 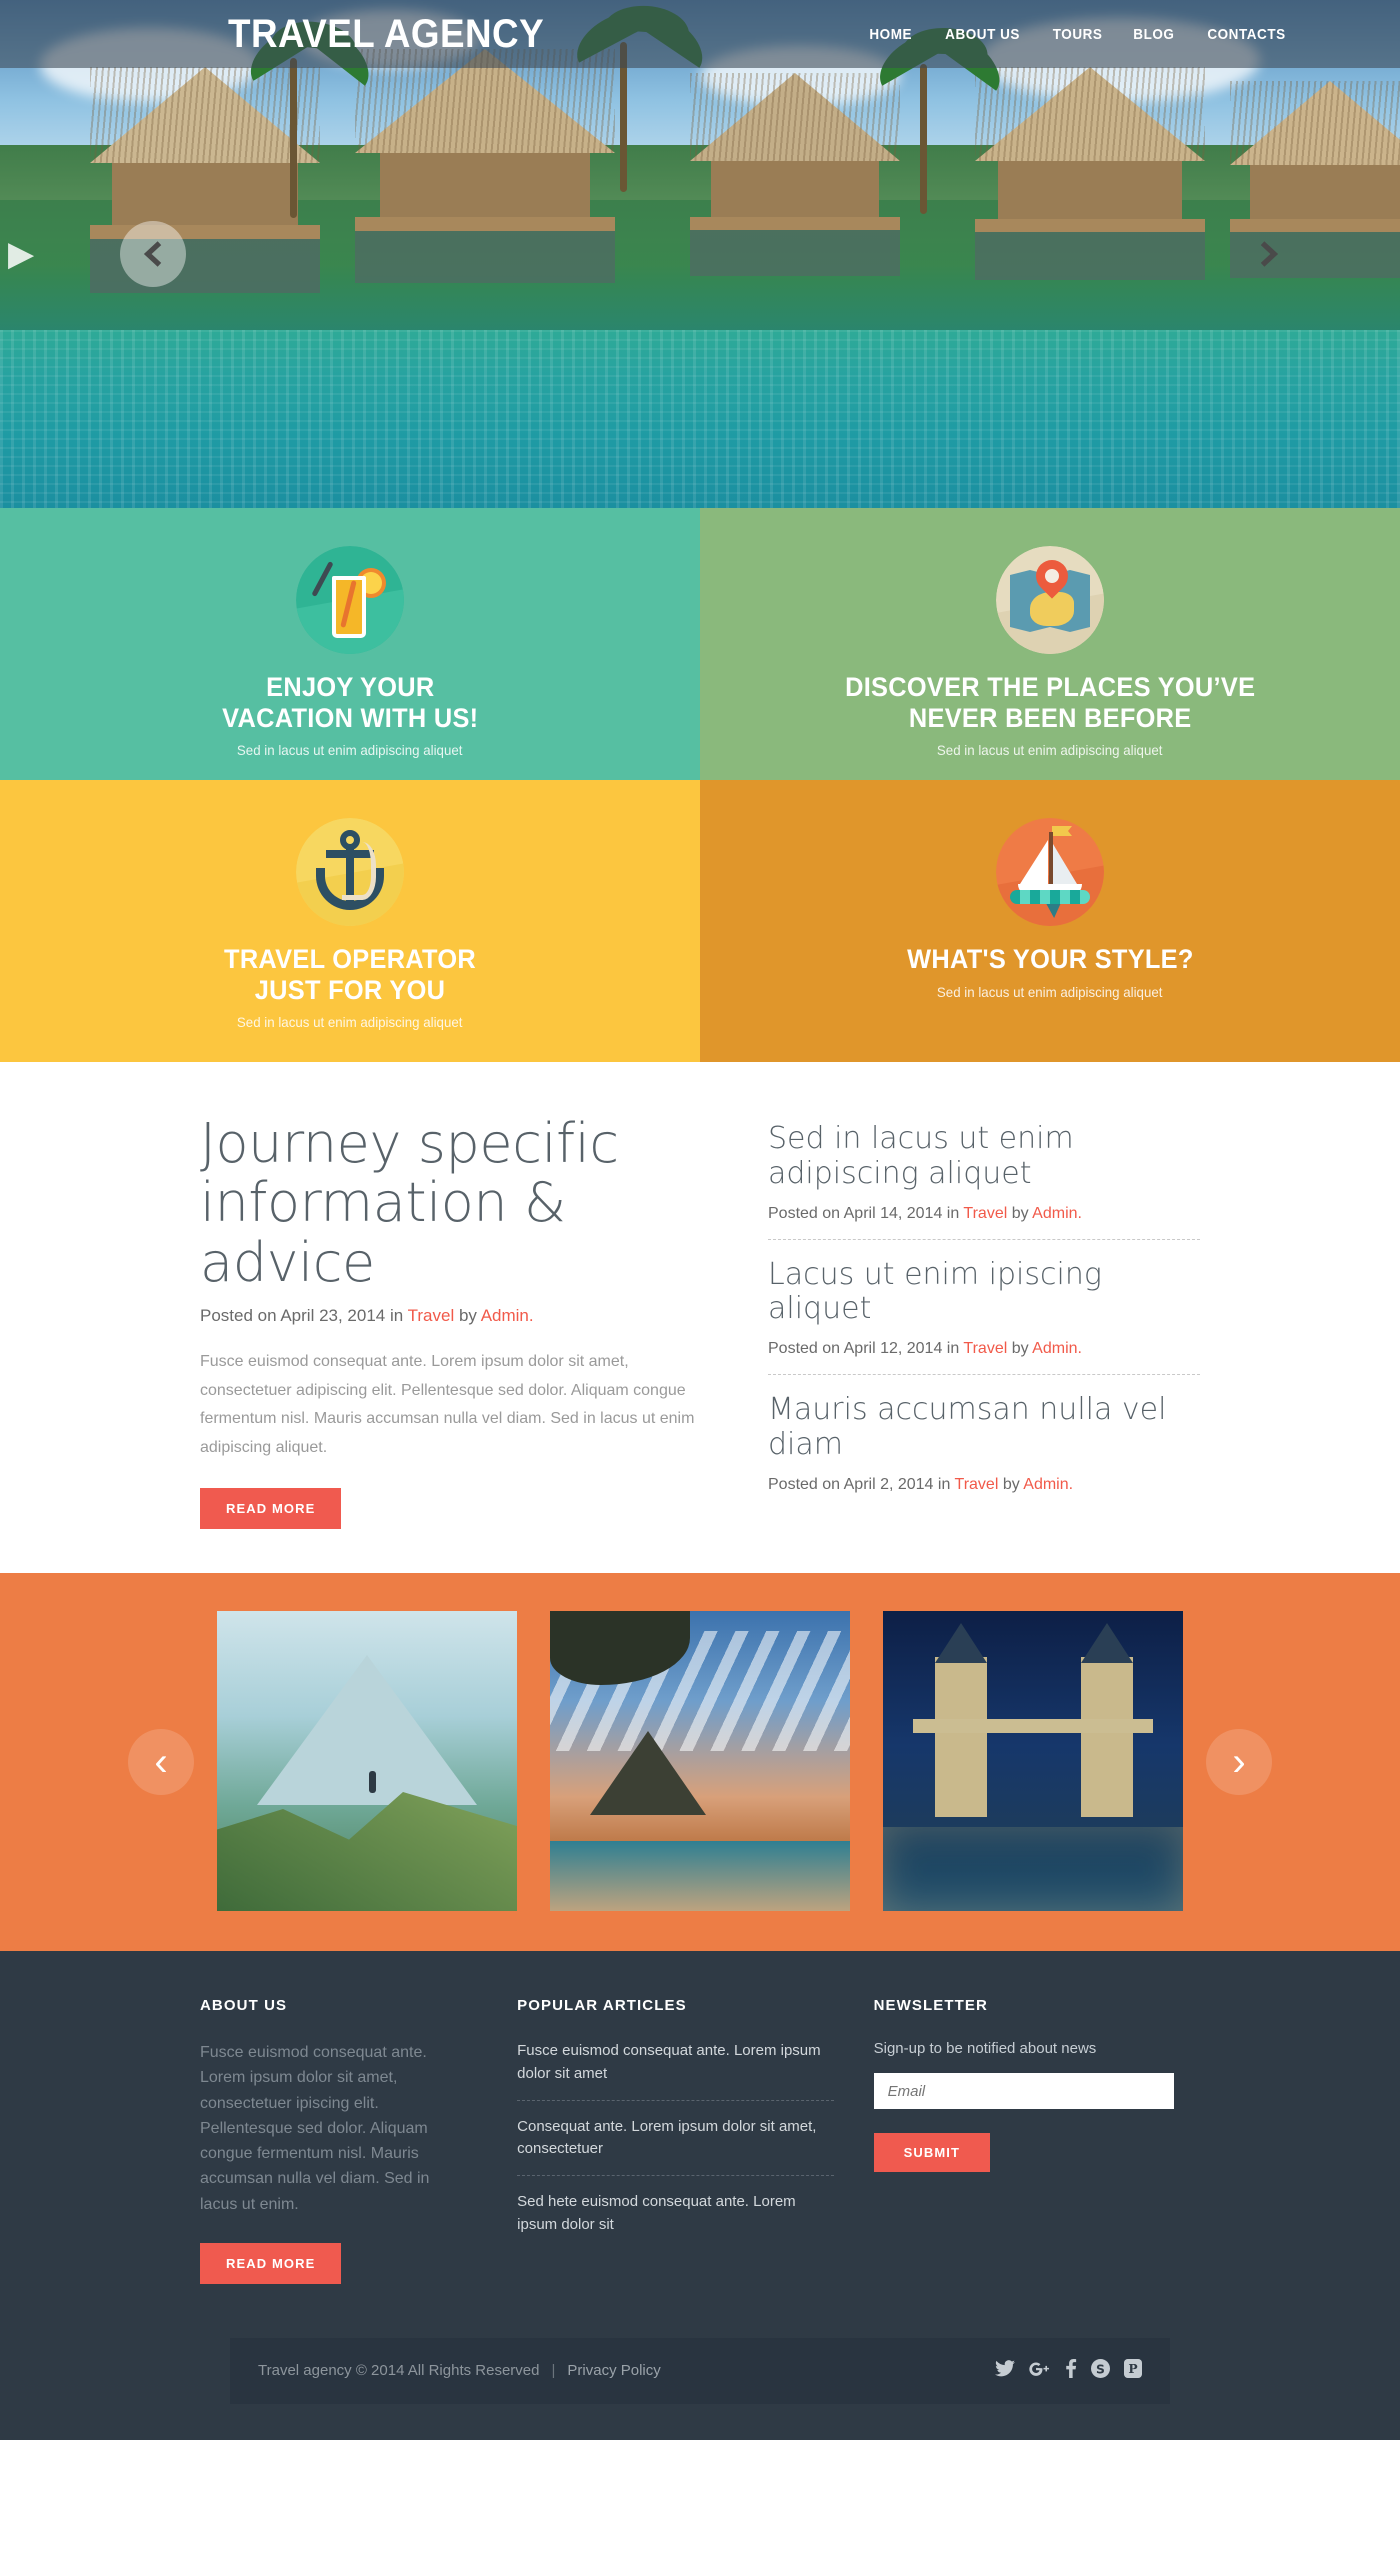 What do you see at coordinates (891, 34) in the screenshot?
I see `nav-item-home: HOME` at bounding box center [891, 34].